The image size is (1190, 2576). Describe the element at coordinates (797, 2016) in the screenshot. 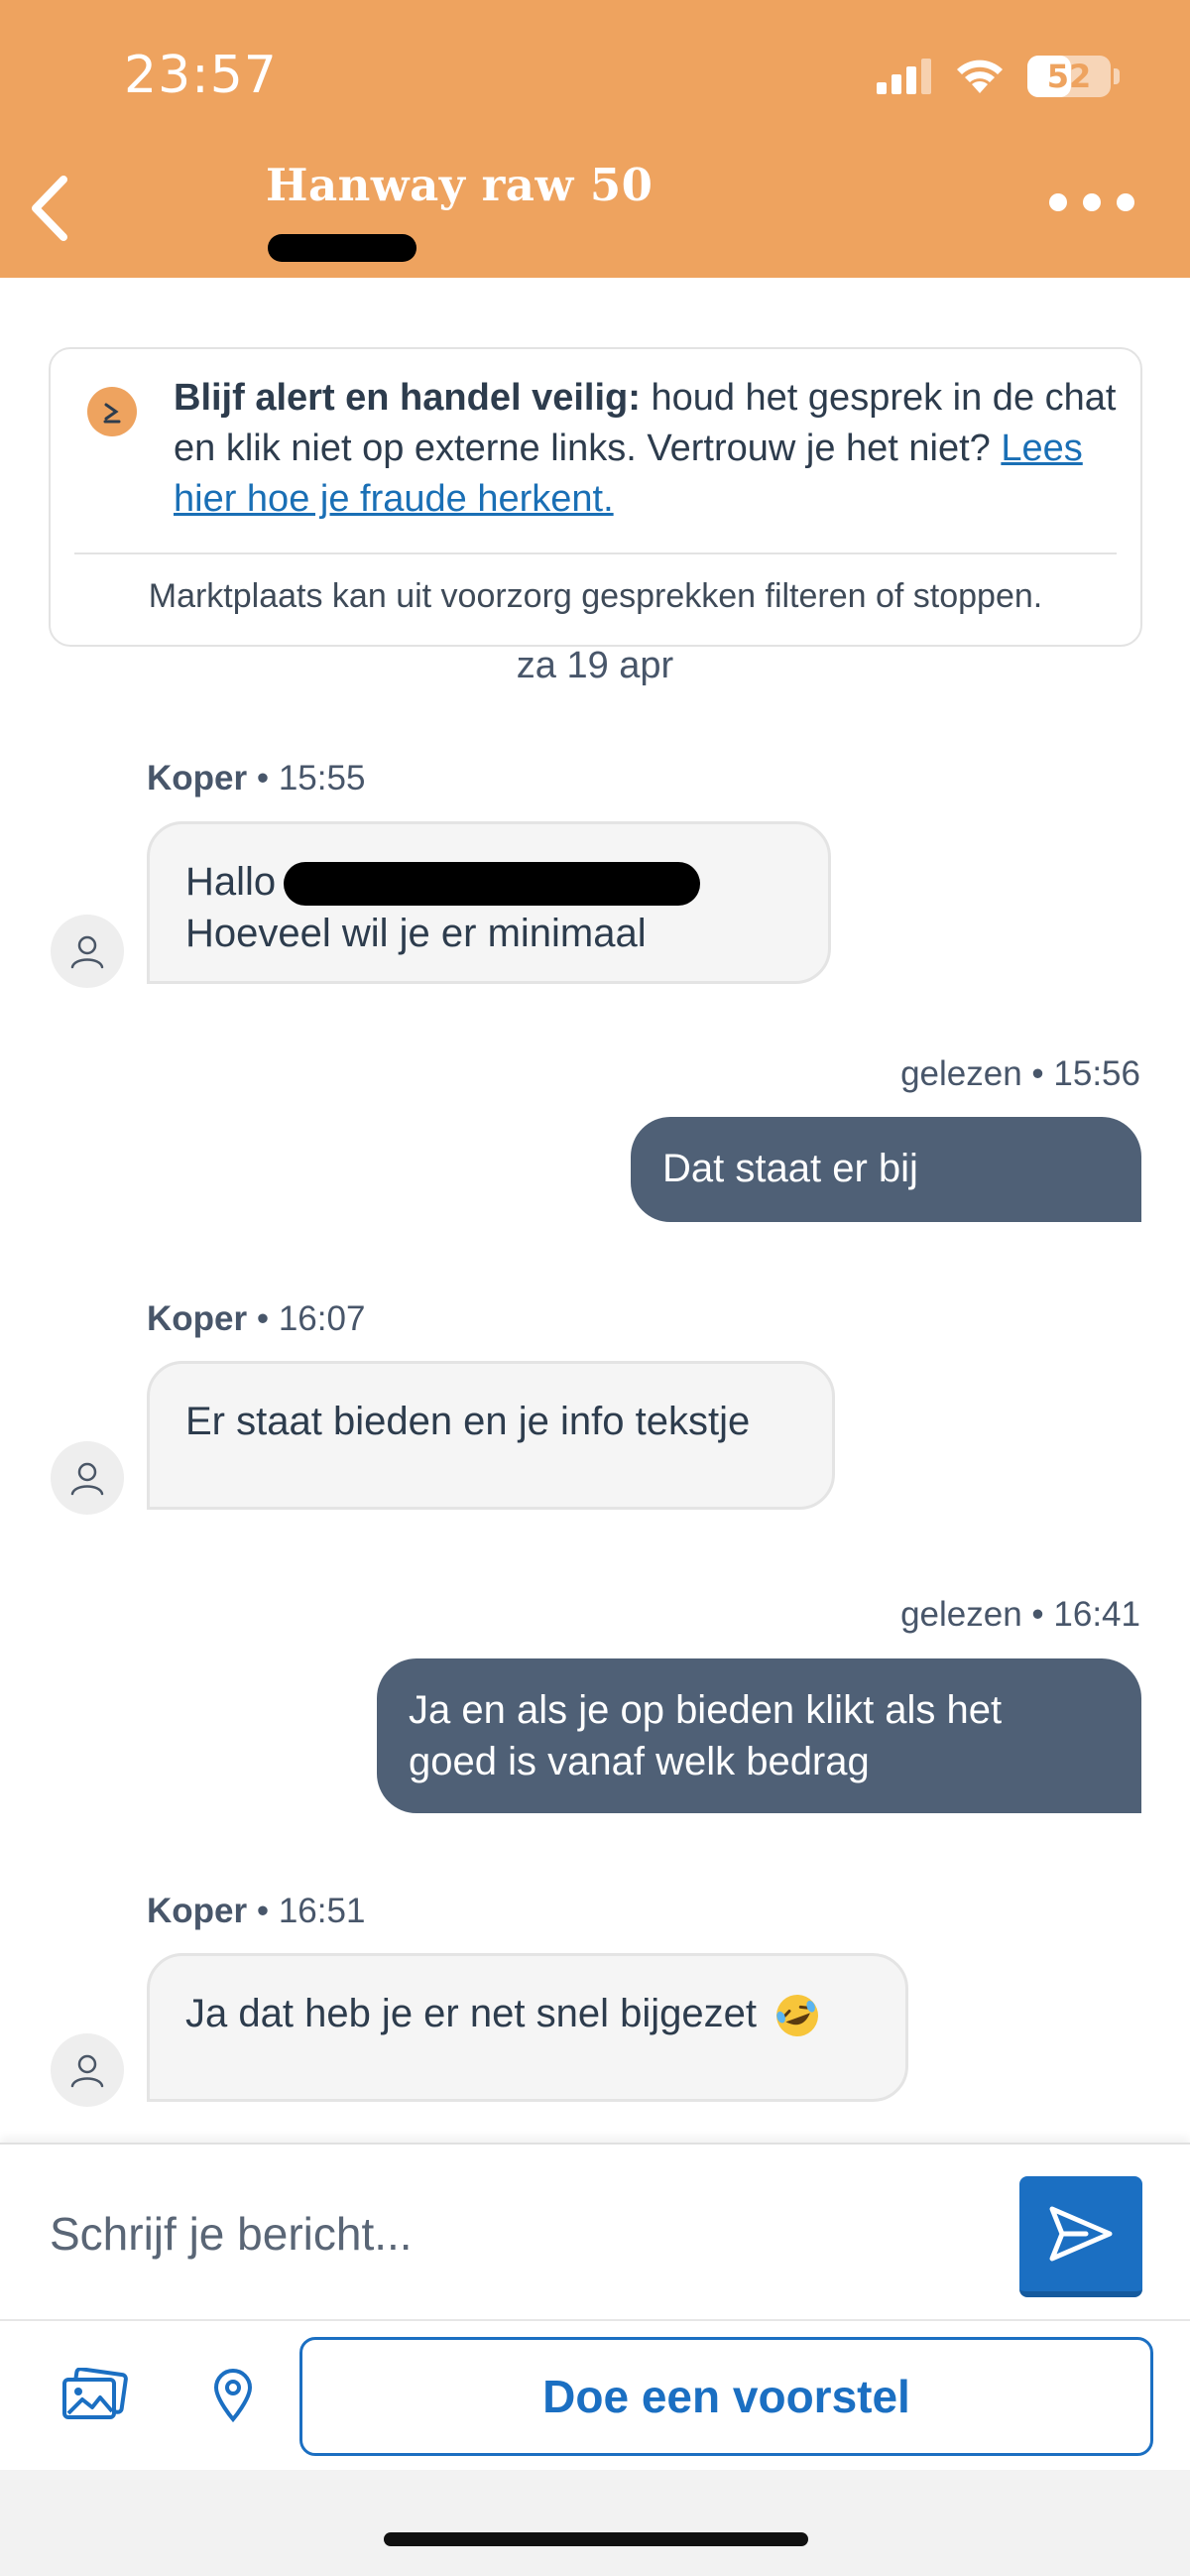

I see `rolling-laughing-emoji-icon` at that location.